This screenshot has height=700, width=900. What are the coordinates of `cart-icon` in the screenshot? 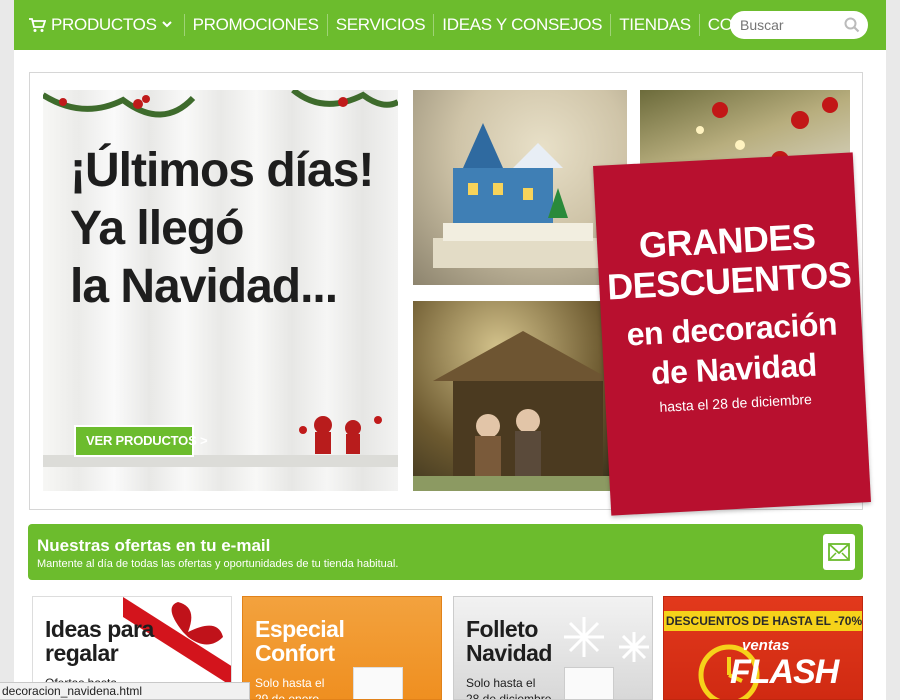 It's located at (37, 25).